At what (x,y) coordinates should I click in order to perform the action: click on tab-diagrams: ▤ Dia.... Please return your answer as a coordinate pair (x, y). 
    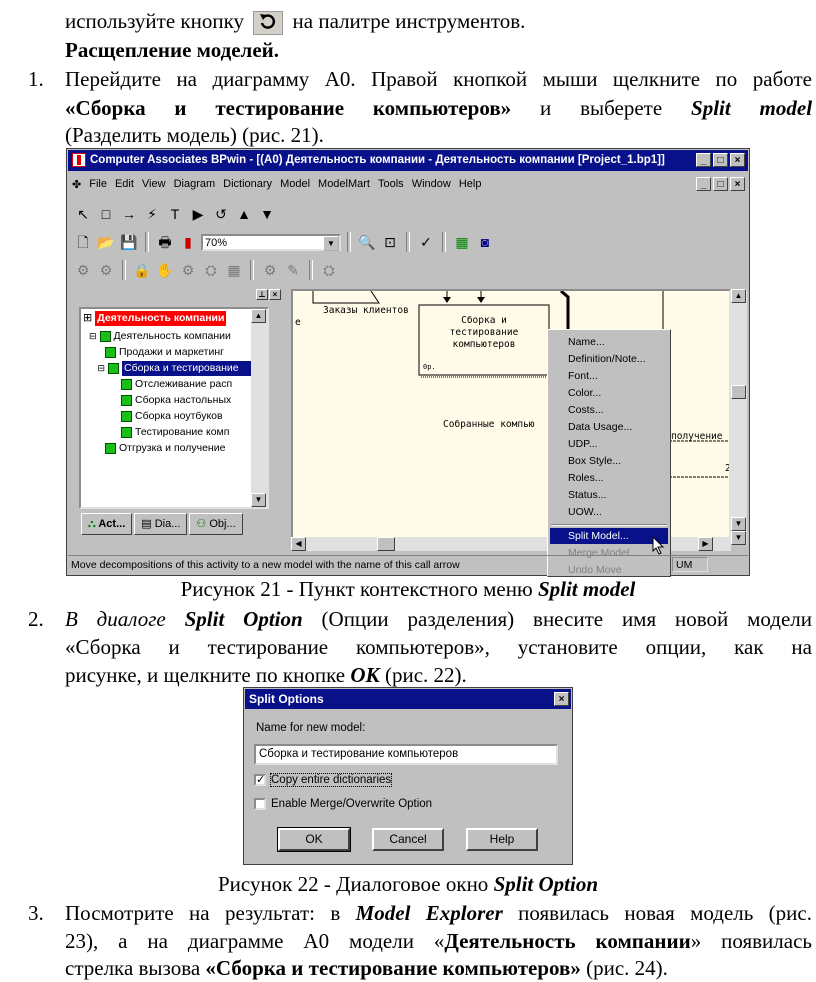
    Looking at the image, I should click on (161, 524).